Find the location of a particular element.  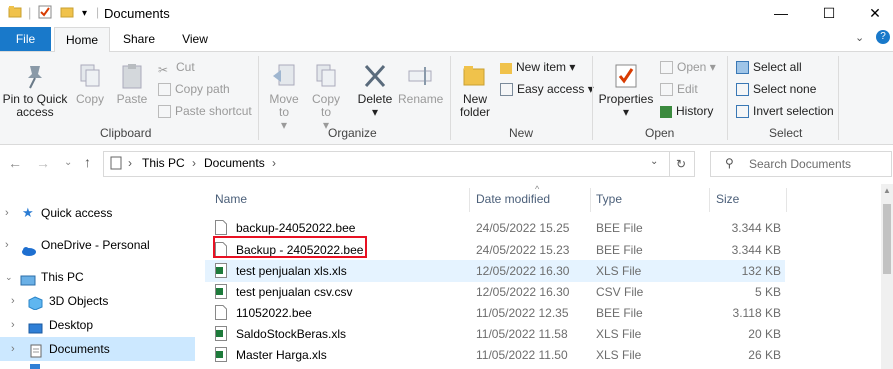

scroll-up-arrow-icon: ▲ is located at coordinates (887, 190).